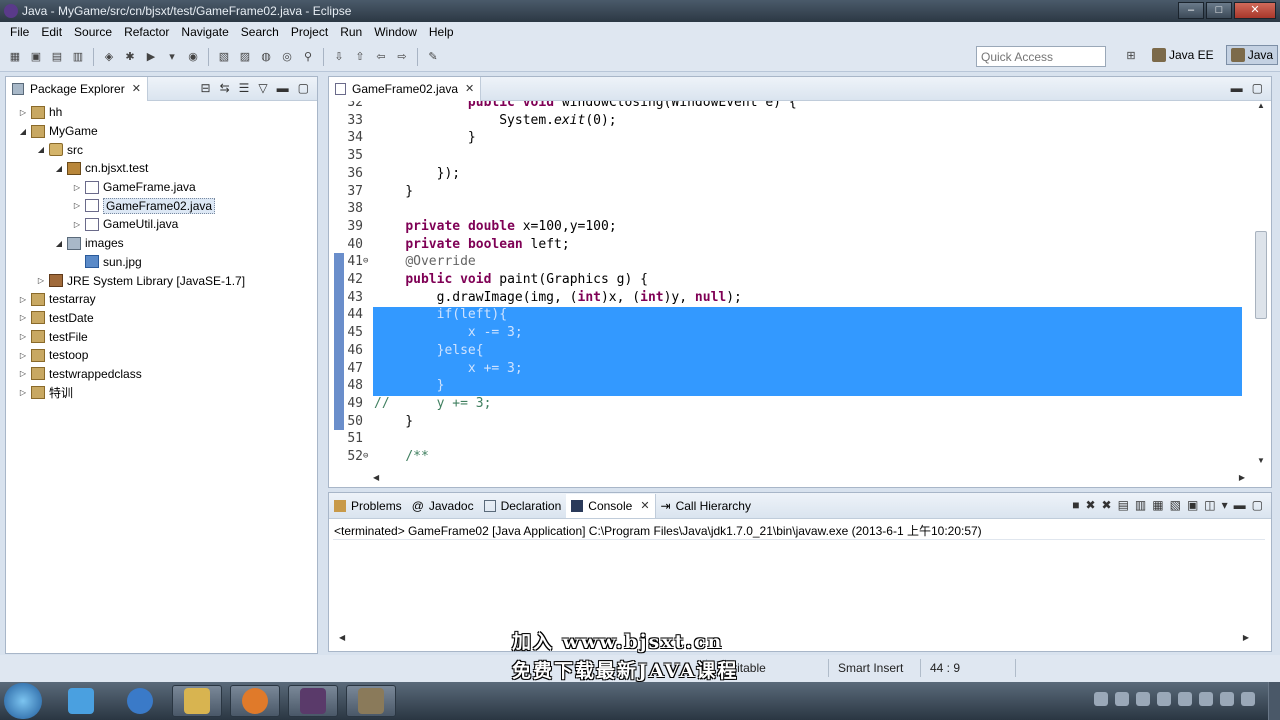  I want to click on code-line: 44 if(left){, so click(786, 315).